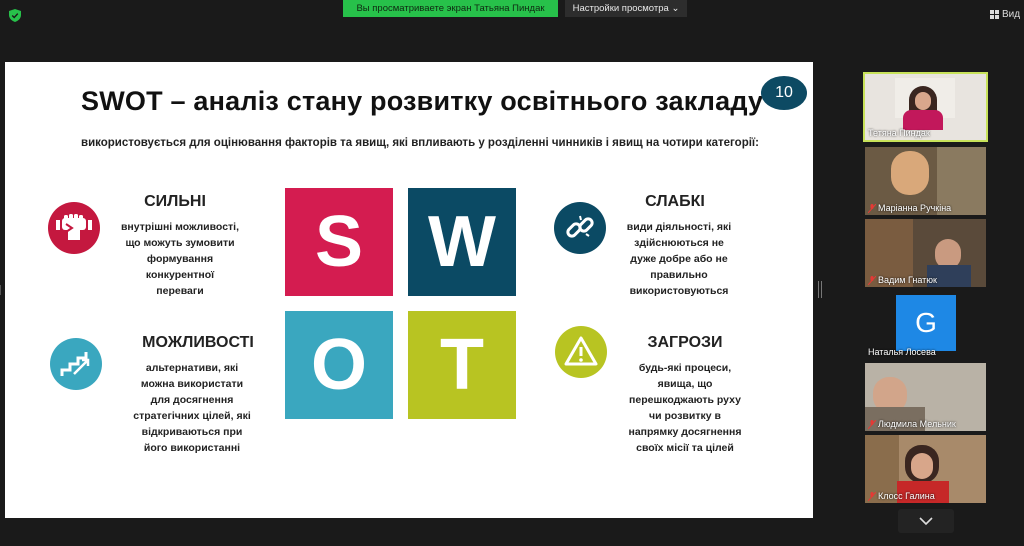 The height and width of the screenshot is (546, 1024). What do you see at coordinates (74, 228) in the screenshot?
I see `fist-icon` at bounding box center [74, 228].